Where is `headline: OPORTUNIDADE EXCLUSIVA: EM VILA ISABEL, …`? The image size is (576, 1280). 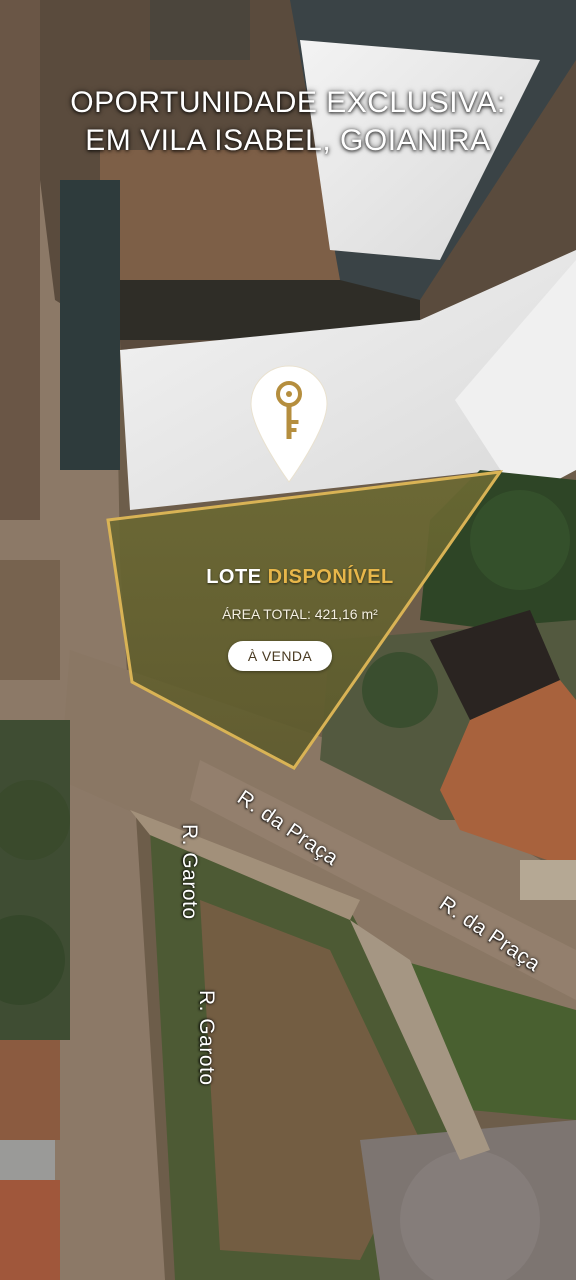
headline: OPORTUNIDADE EXCLUSIVA: EM VILA ISABEL, … is located at coordinates (288, 122).